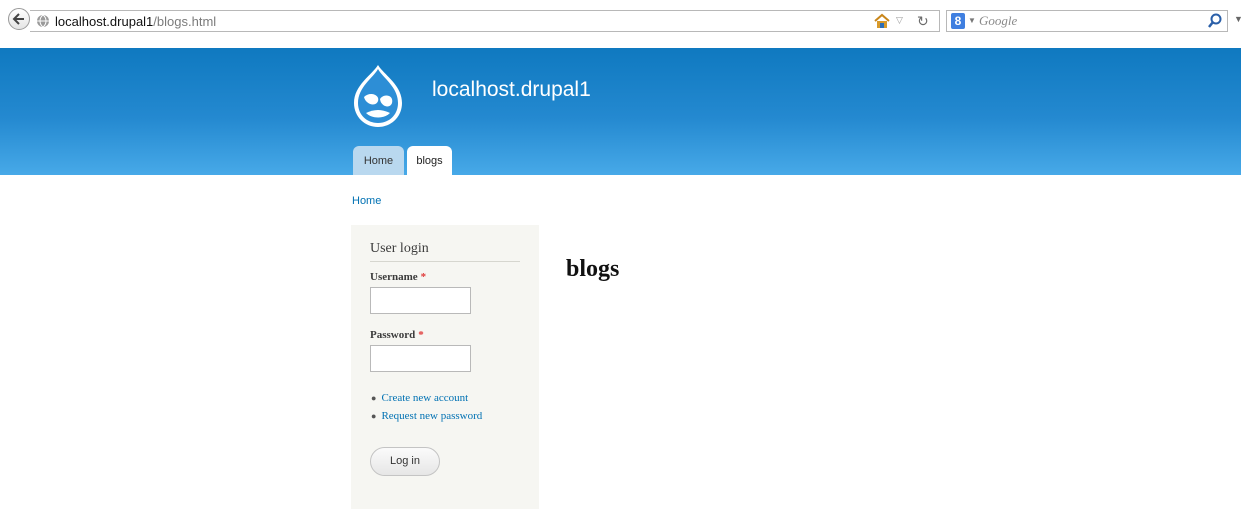 This screenshot has height=509, width=1241. I want to click on username-label: Username *, so click(398, 277).